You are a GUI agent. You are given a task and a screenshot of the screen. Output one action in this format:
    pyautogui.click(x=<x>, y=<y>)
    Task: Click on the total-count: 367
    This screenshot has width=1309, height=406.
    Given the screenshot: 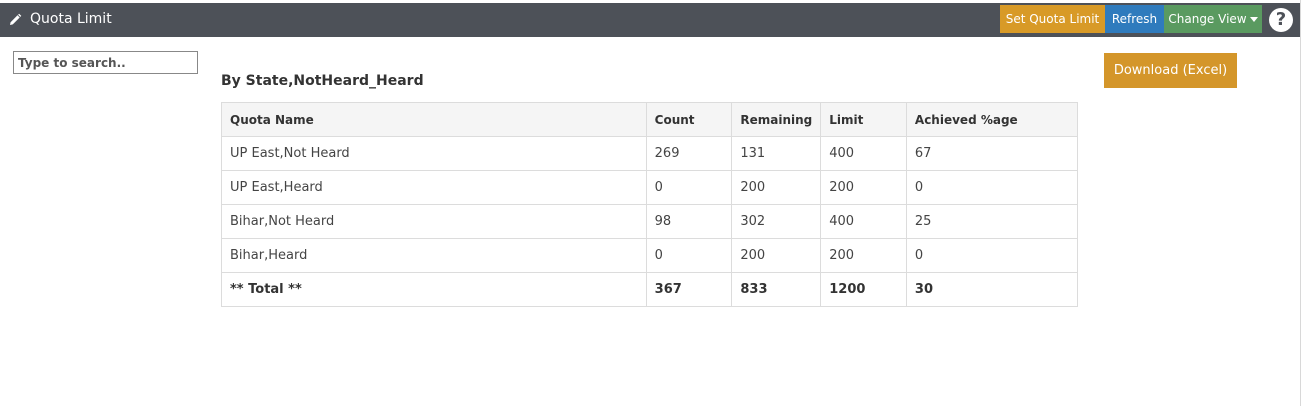 What is the action you would take?
    pyautogui.click(x=689, y=289)
    